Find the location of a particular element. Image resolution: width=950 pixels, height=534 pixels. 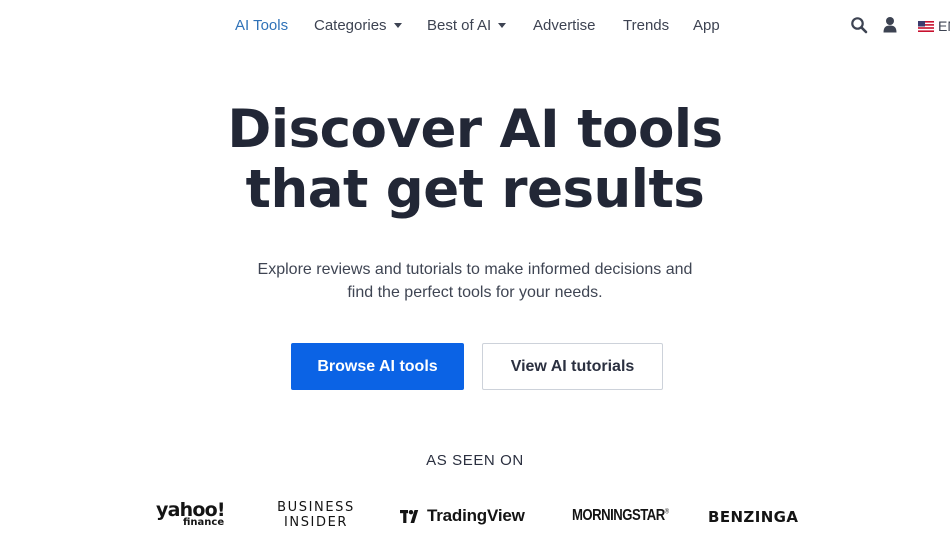

user-icon is located at coordinates (891, 25).